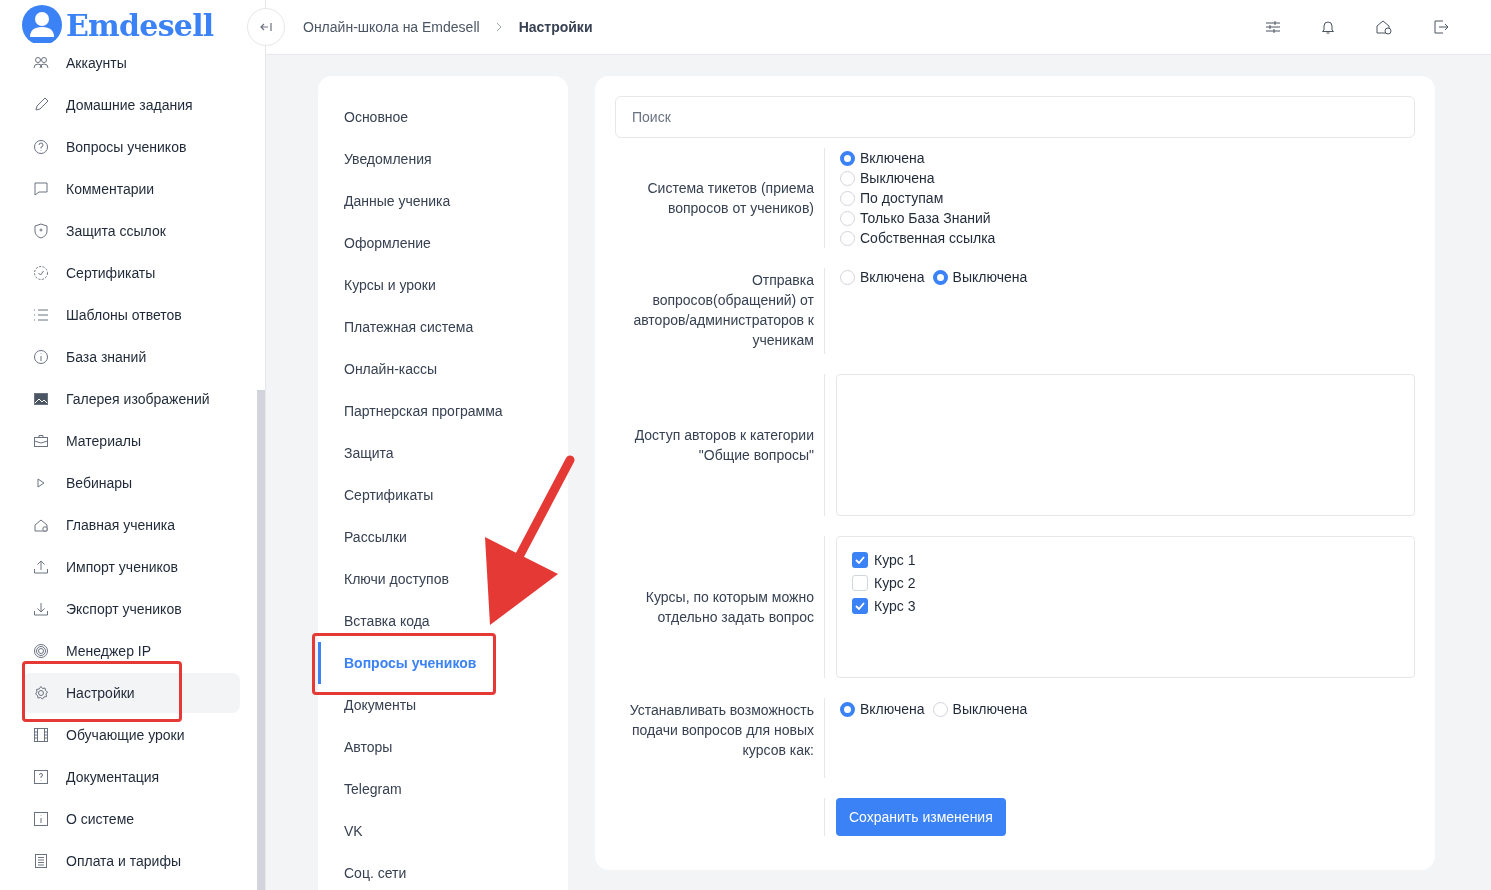  Describe the element at coordinates (1127, 218) in the screenshot. I see `radio-option: Только База Знаний` at that location.